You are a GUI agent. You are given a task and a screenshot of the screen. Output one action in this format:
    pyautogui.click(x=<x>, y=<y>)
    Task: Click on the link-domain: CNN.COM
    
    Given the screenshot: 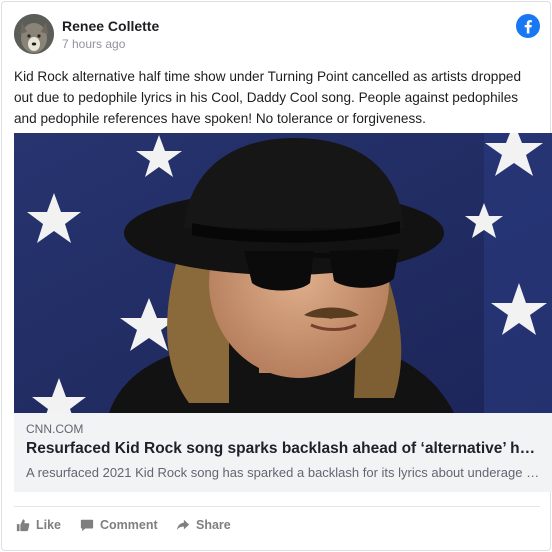 What is the action you would take?
    pyautogui.click(x=55, y=429)
    